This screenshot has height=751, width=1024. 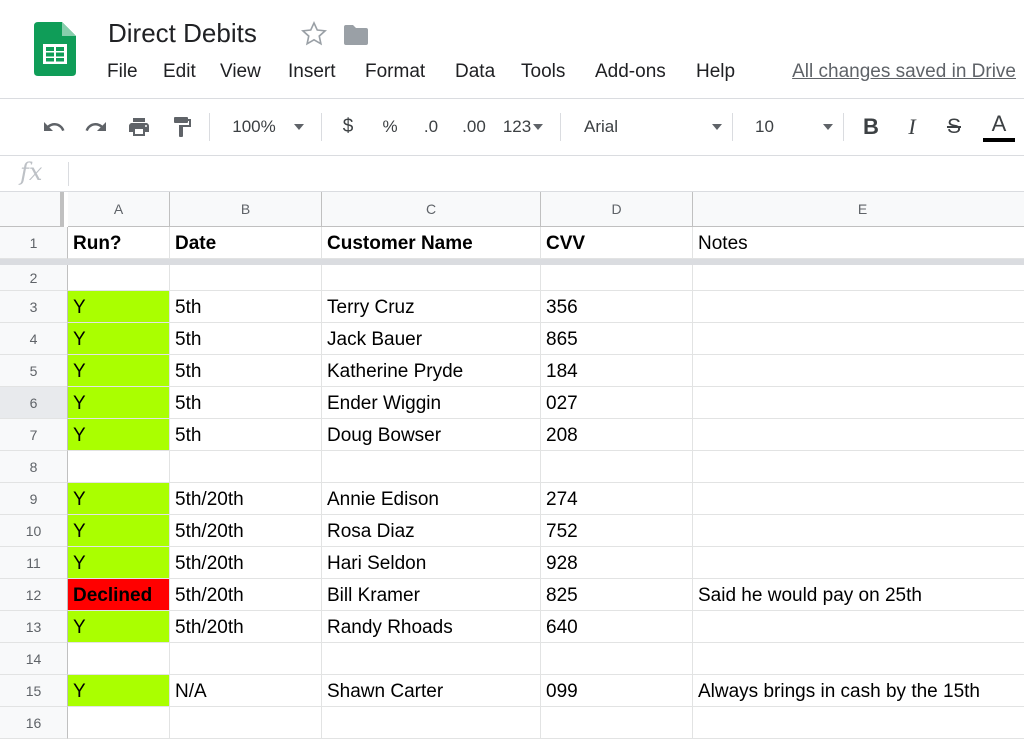 What do you see at coordinates (182, 127) in the screenshot?
I see `paint-format-button` at bounding box center [182, 127].